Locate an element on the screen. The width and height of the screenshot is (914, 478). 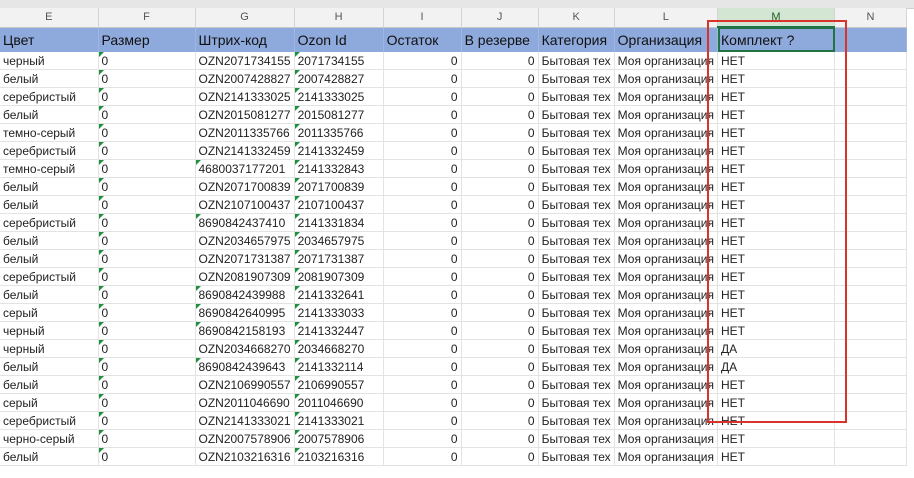
cell-ozon-id: 2015081277 is located at coordinates (339, 114).